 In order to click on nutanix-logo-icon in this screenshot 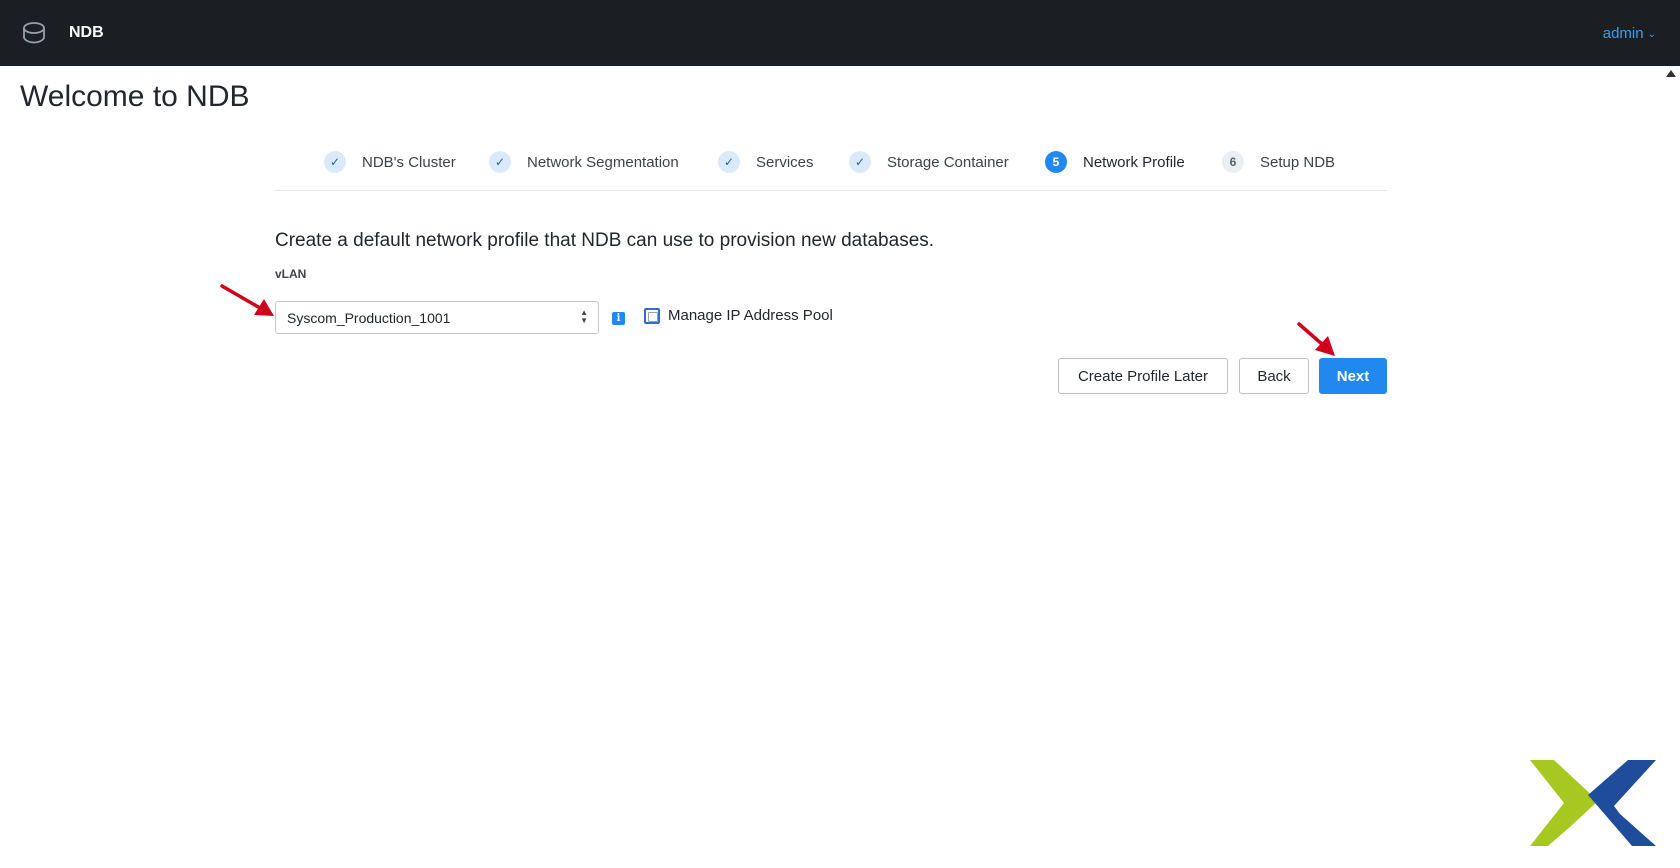, I will do `click(1593, 803)`.